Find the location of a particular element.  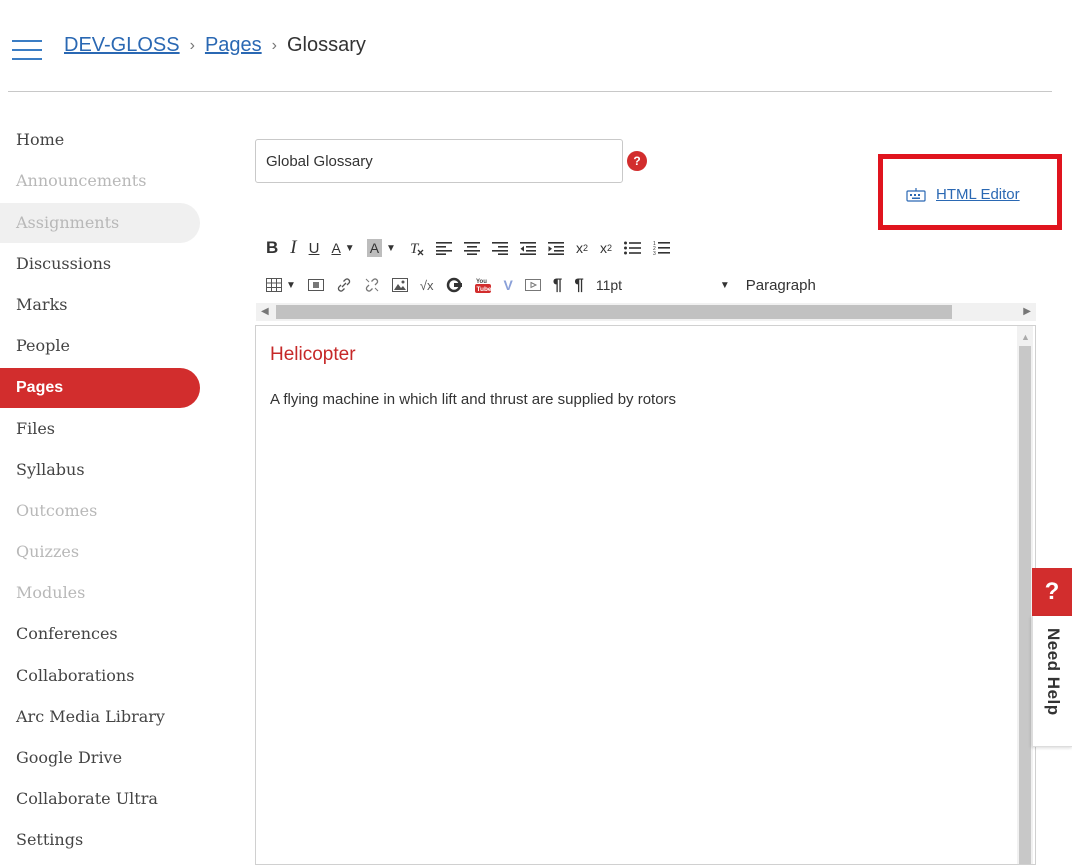

sidebar-item-settings: Settings is located at coordinates (100, 840).